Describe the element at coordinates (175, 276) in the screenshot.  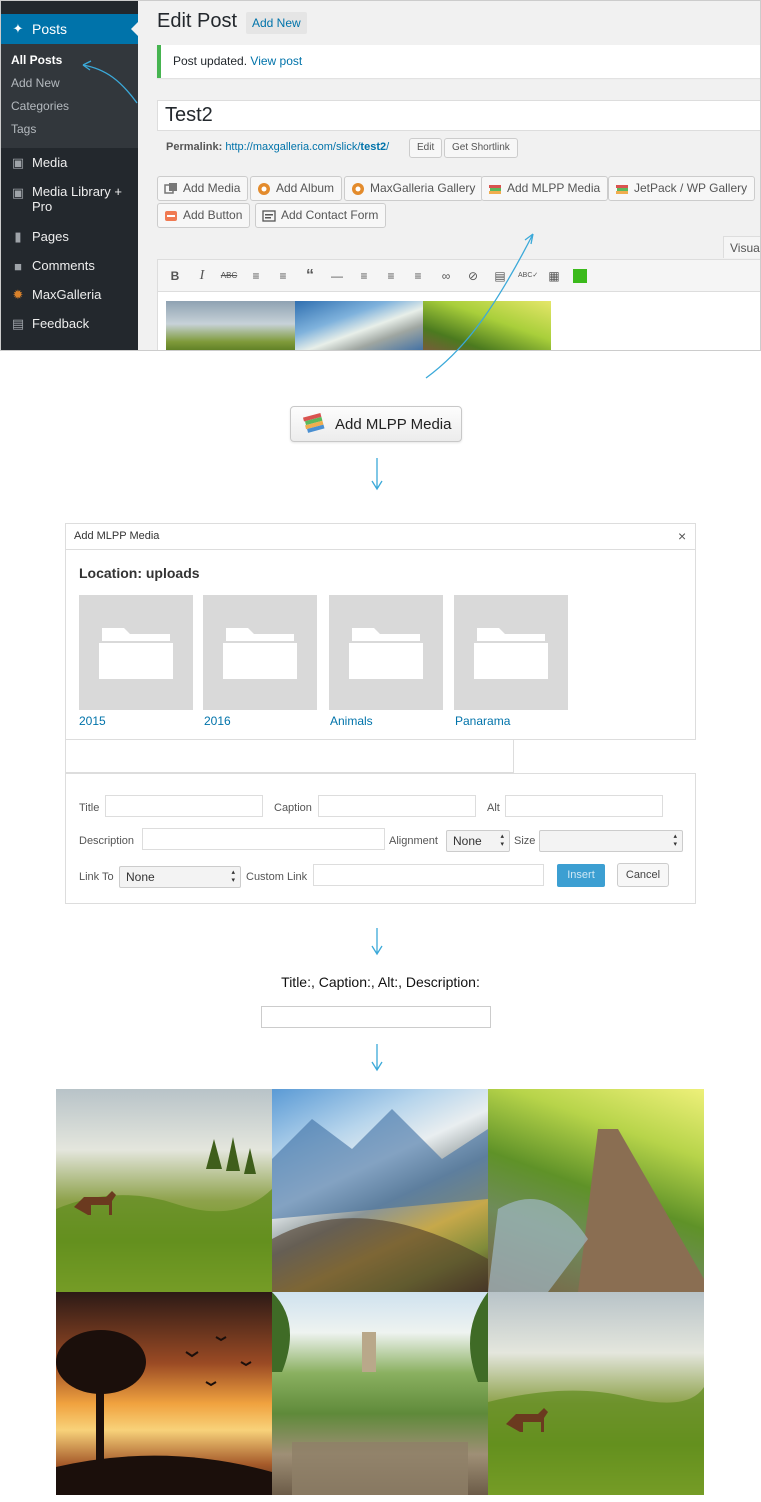
I see `bold-icon: B` at that location.